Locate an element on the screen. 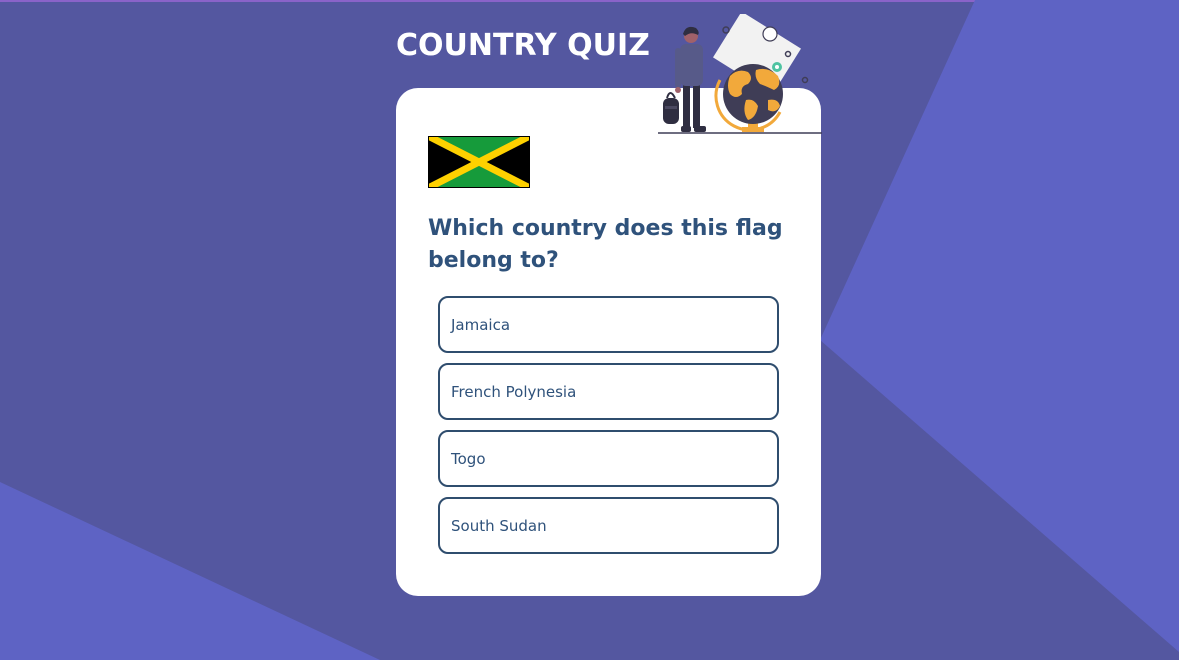 The height and width of the screenshot is (660, 1179). answer-option-4: South Sudan is located at coordinates (608, 525).